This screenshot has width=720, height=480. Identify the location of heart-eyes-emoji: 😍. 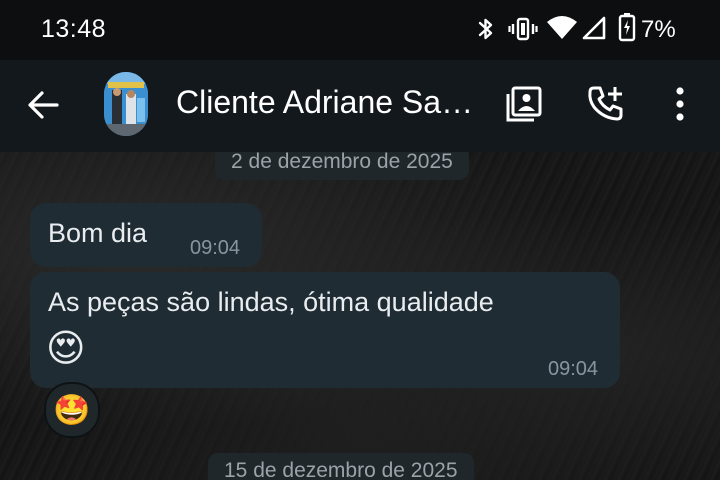
(66, 348).